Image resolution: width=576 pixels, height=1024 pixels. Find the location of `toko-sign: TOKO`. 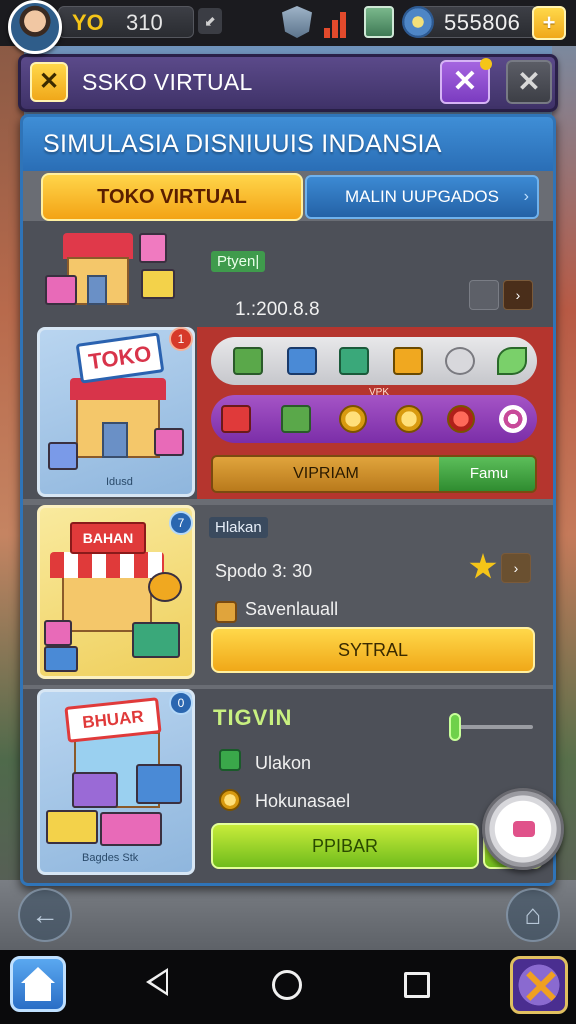

toko-sign: TOKO is located at coordinates (120, 358).